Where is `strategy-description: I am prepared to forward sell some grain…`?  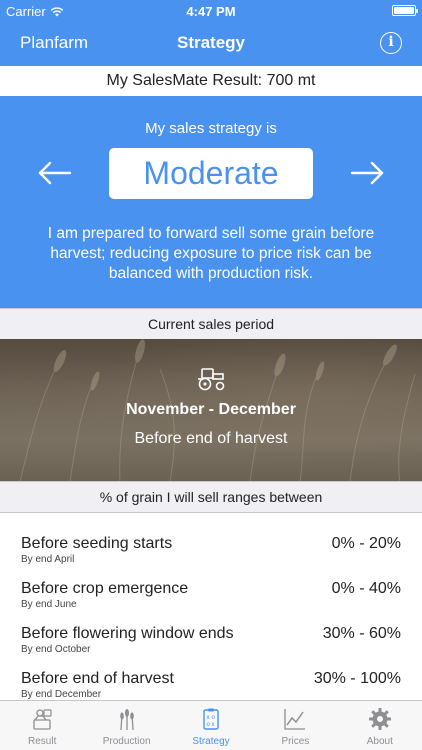 strategy-description: I am prepared to forward sell some grain… is located at coordinates (211, 253).